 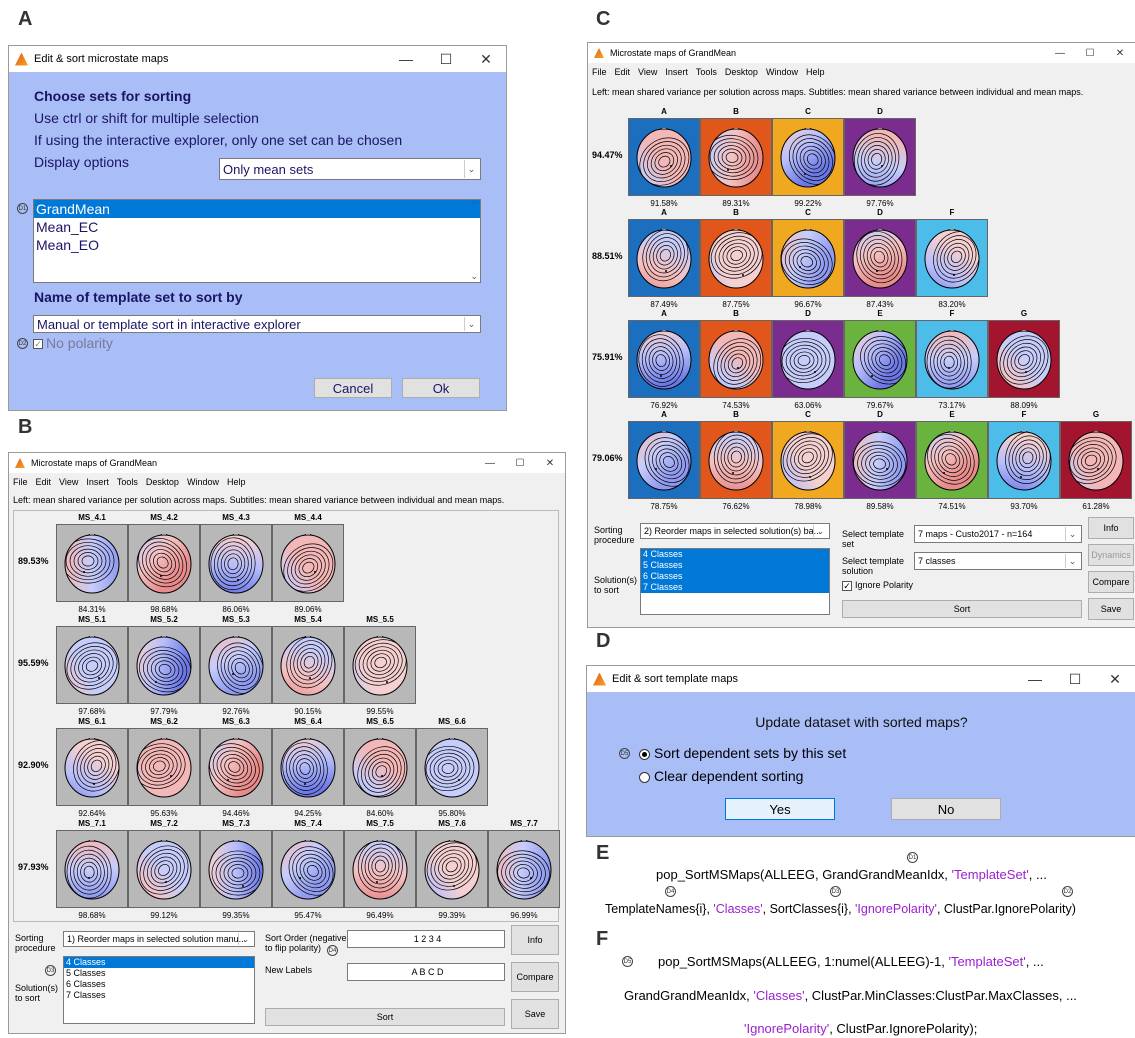 I want to click on microstate-map: D 97.76%, so click(x=880, y=157).